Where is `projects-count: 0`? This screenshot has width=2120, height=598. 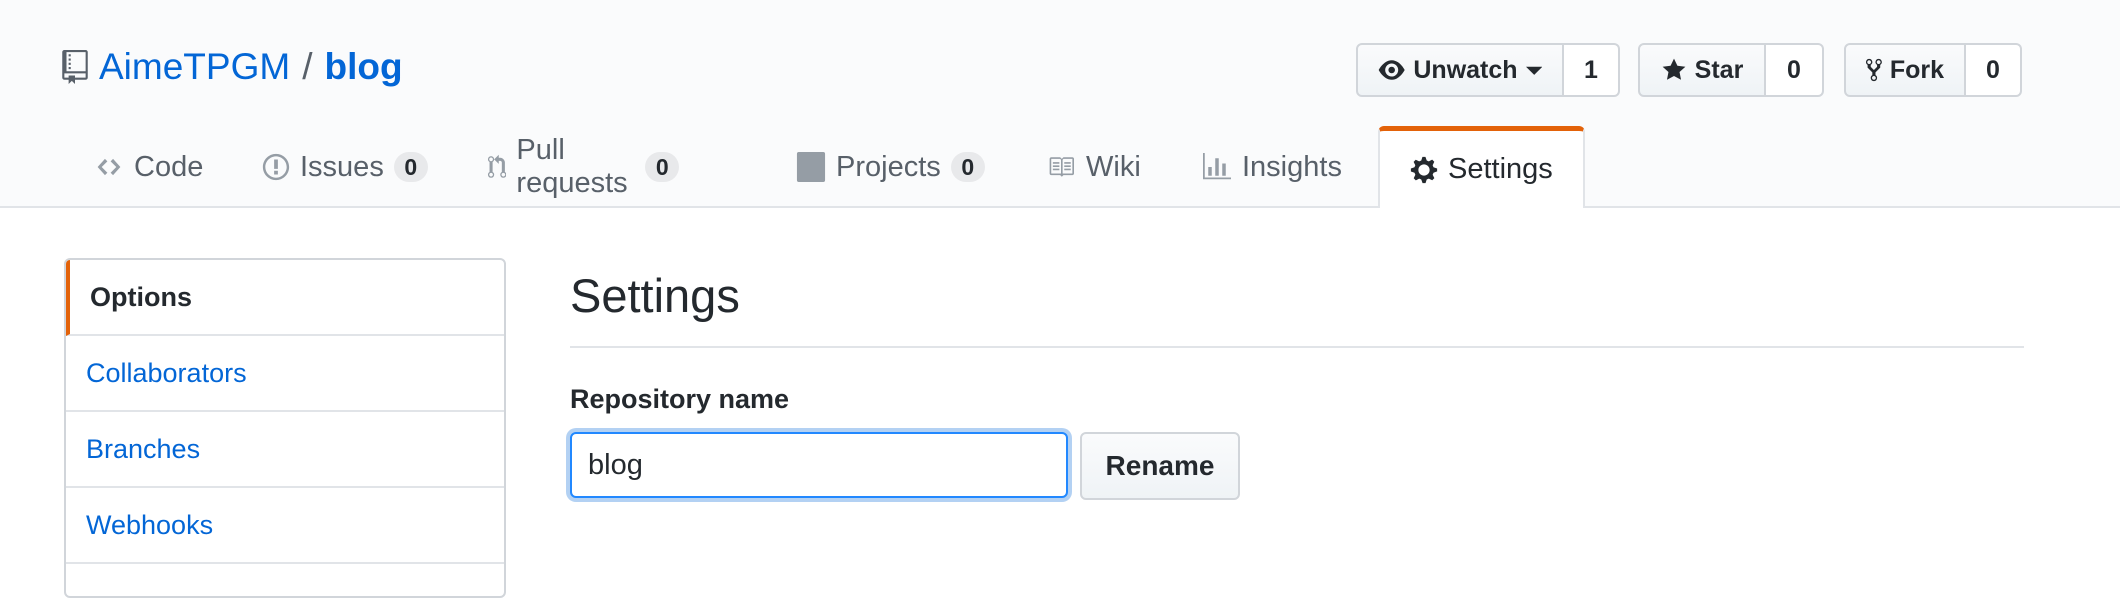
projects-count: 0 is located at coordinates (967, 167).